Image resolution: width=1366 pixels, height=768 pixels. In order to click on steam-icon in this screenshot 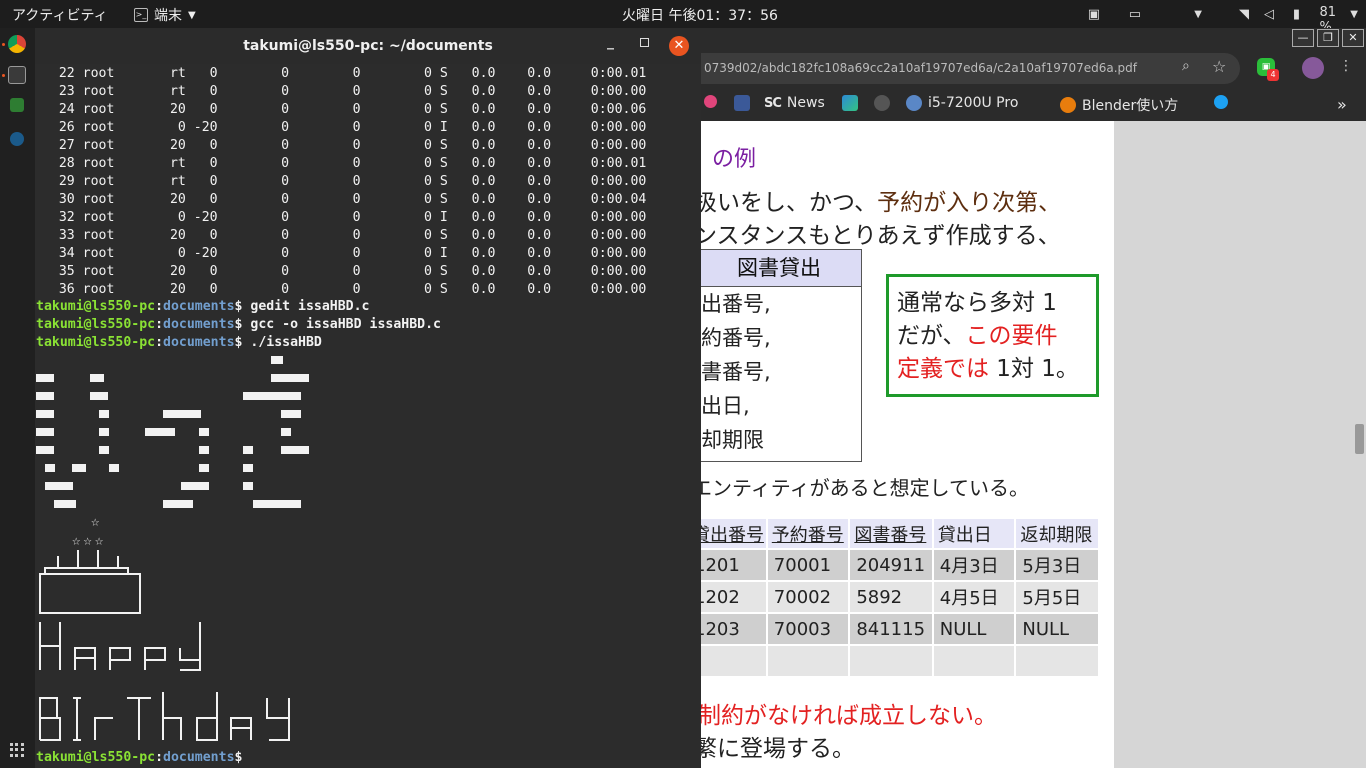, I will do `click(17, 139)`.